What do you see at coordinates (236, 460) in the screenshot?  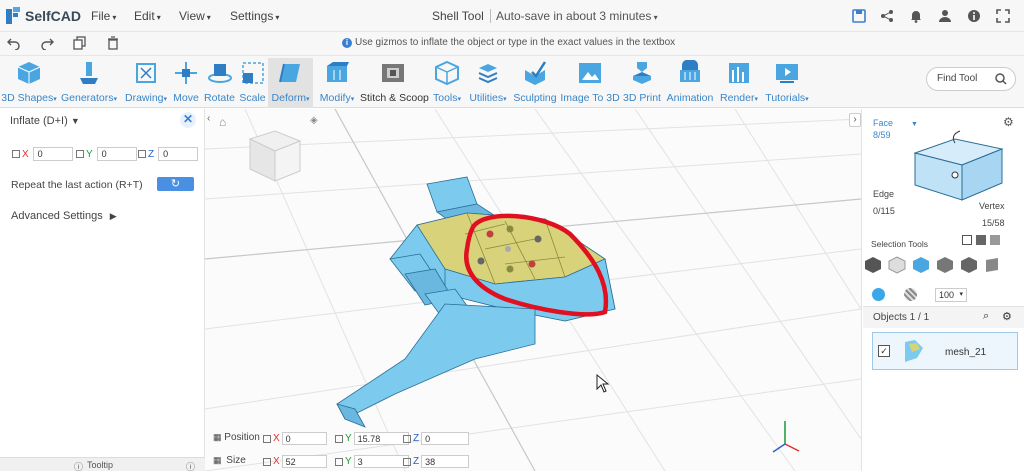 I see `size-label: Size` at bounding box center [236, 460].